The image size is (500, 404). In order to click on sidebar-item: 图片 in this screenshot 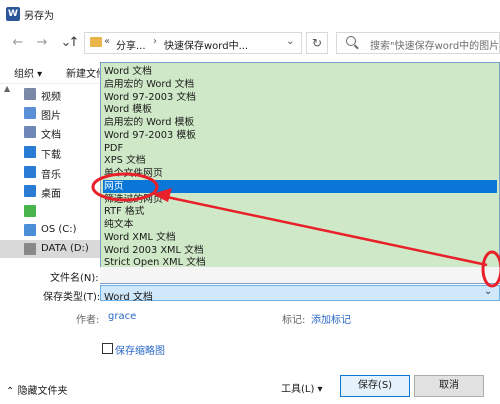, I will do `click(50, 113)`.